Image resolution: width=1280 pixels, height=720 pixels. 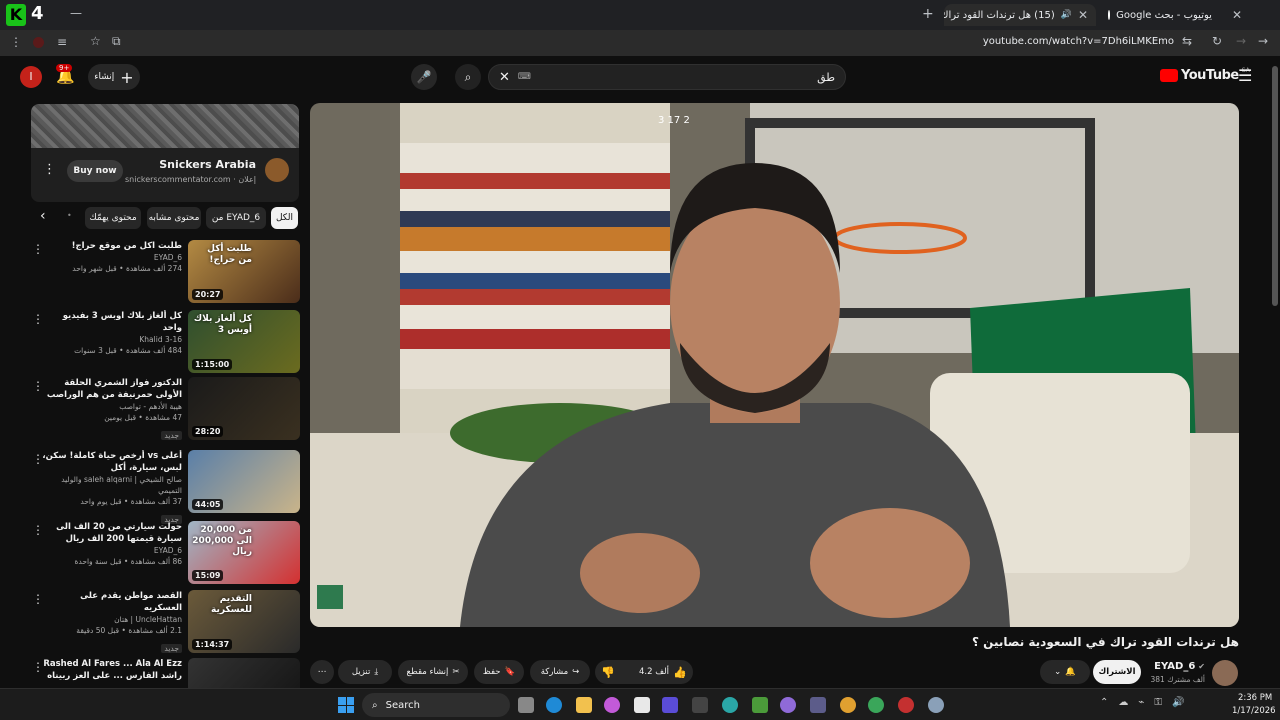 I want to click on save-button: حفظ 🔖, so click(x=499, y=672).